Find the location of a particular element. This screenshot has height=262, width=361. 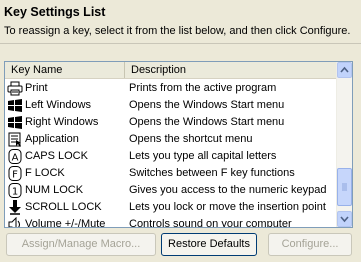

vertical-scrollbar is located at coordinates (344, 144).